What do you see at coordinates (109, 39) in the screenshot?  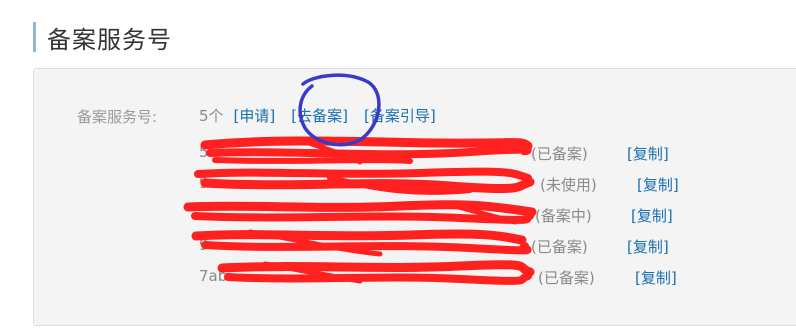 I see `page-title: 备案服务号` at bounding box center [109, 39].